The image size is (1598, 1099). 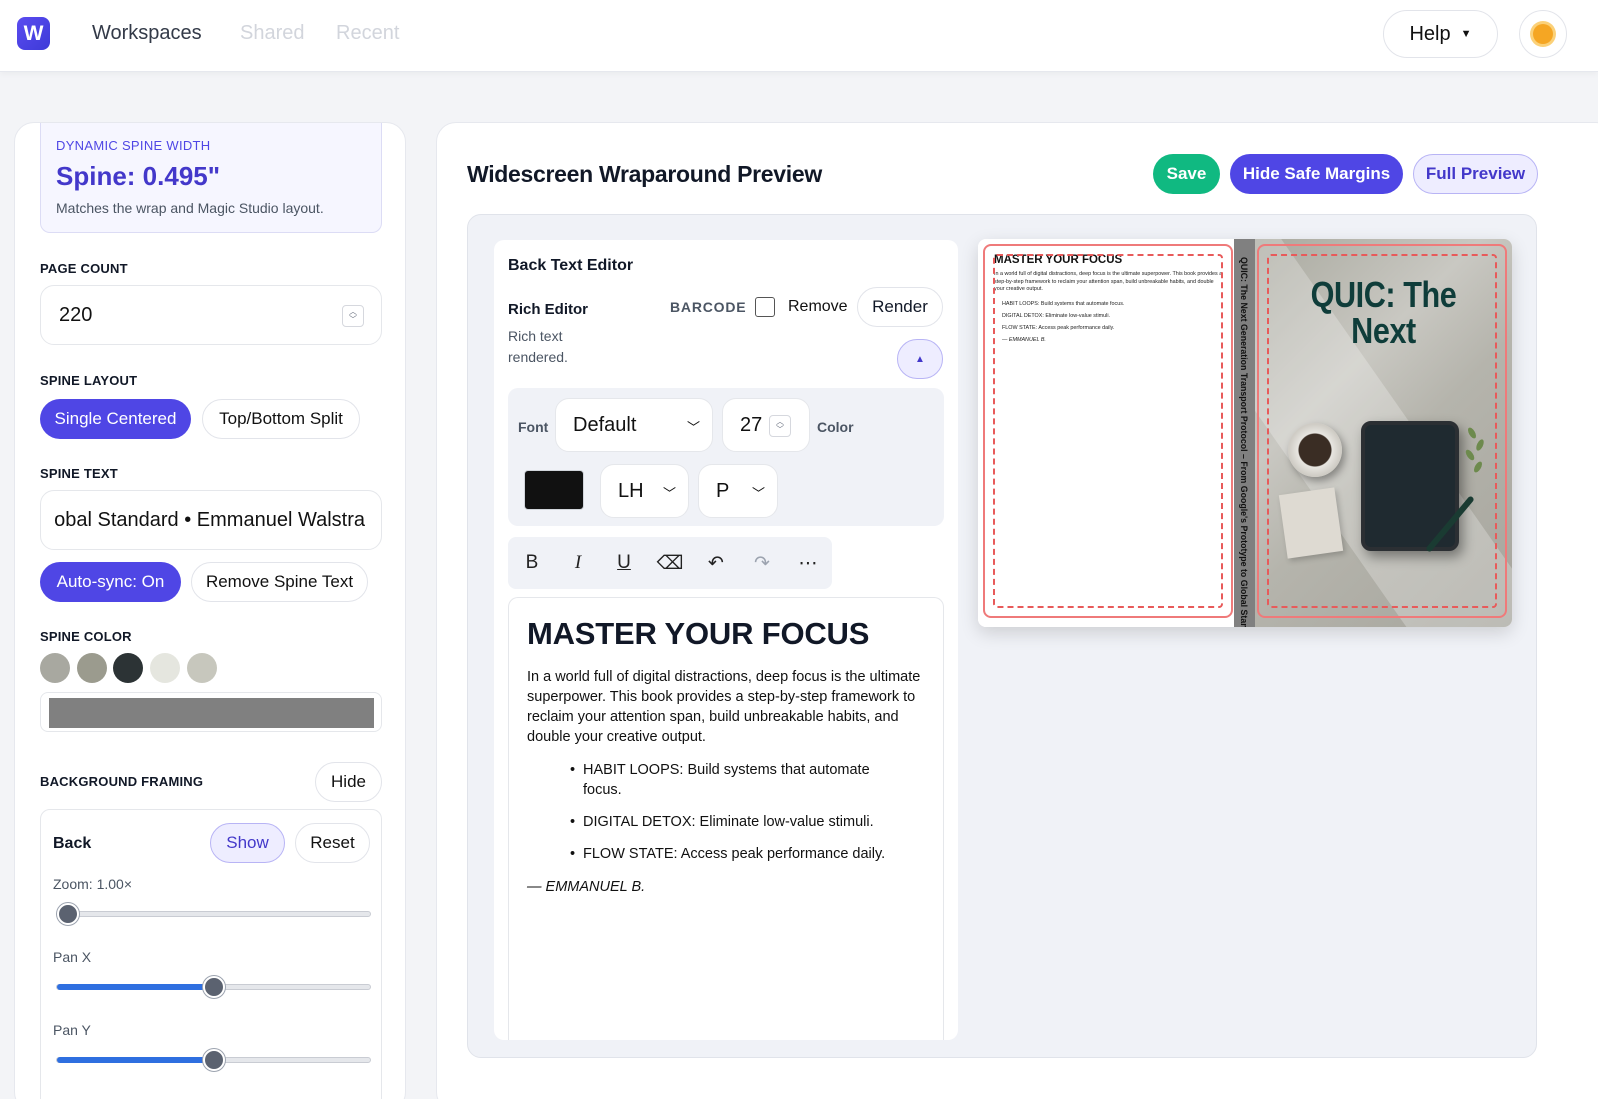 What do you see at coordinates (72, 843) in the screenshot?
I see `framing-back-title: Back` at bounding box center [72, 843].